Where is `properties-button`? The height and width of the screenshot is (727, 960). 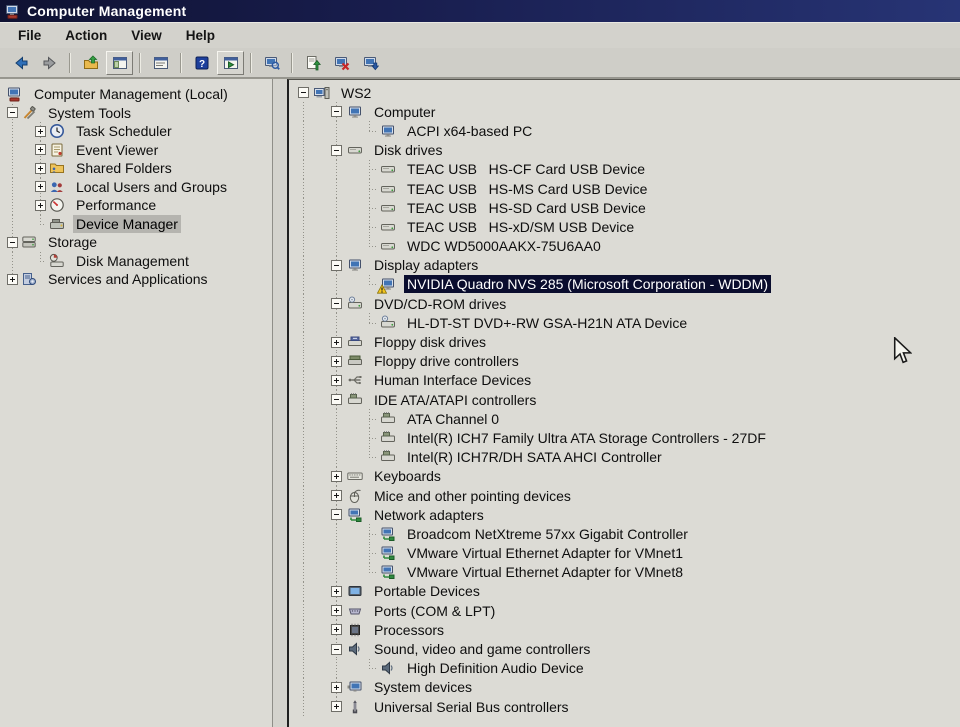
properties-button is located at coordinates (160, 63).